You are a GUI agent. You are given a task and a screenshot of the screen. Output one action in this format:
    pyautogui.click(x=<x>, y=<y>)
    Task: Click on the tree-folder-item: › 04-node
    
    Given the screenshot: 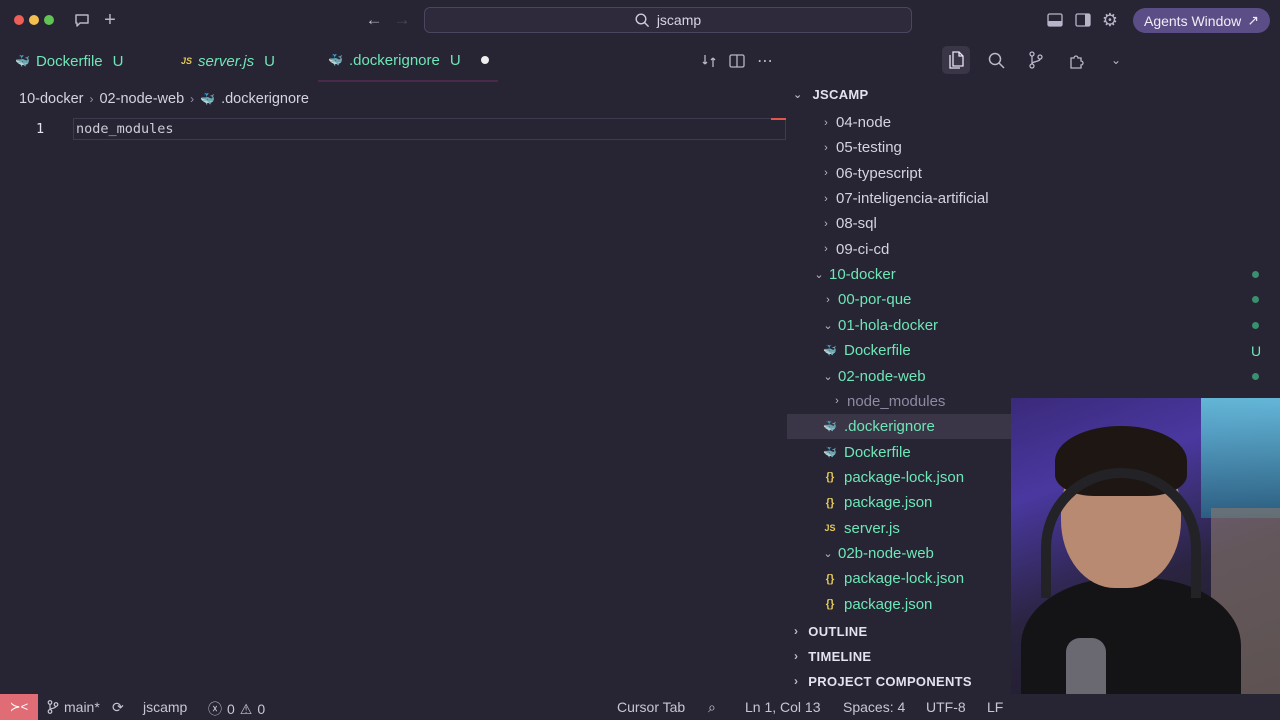 What is the action you would take?
    pyautogui.click(x=1033, y=122)
    